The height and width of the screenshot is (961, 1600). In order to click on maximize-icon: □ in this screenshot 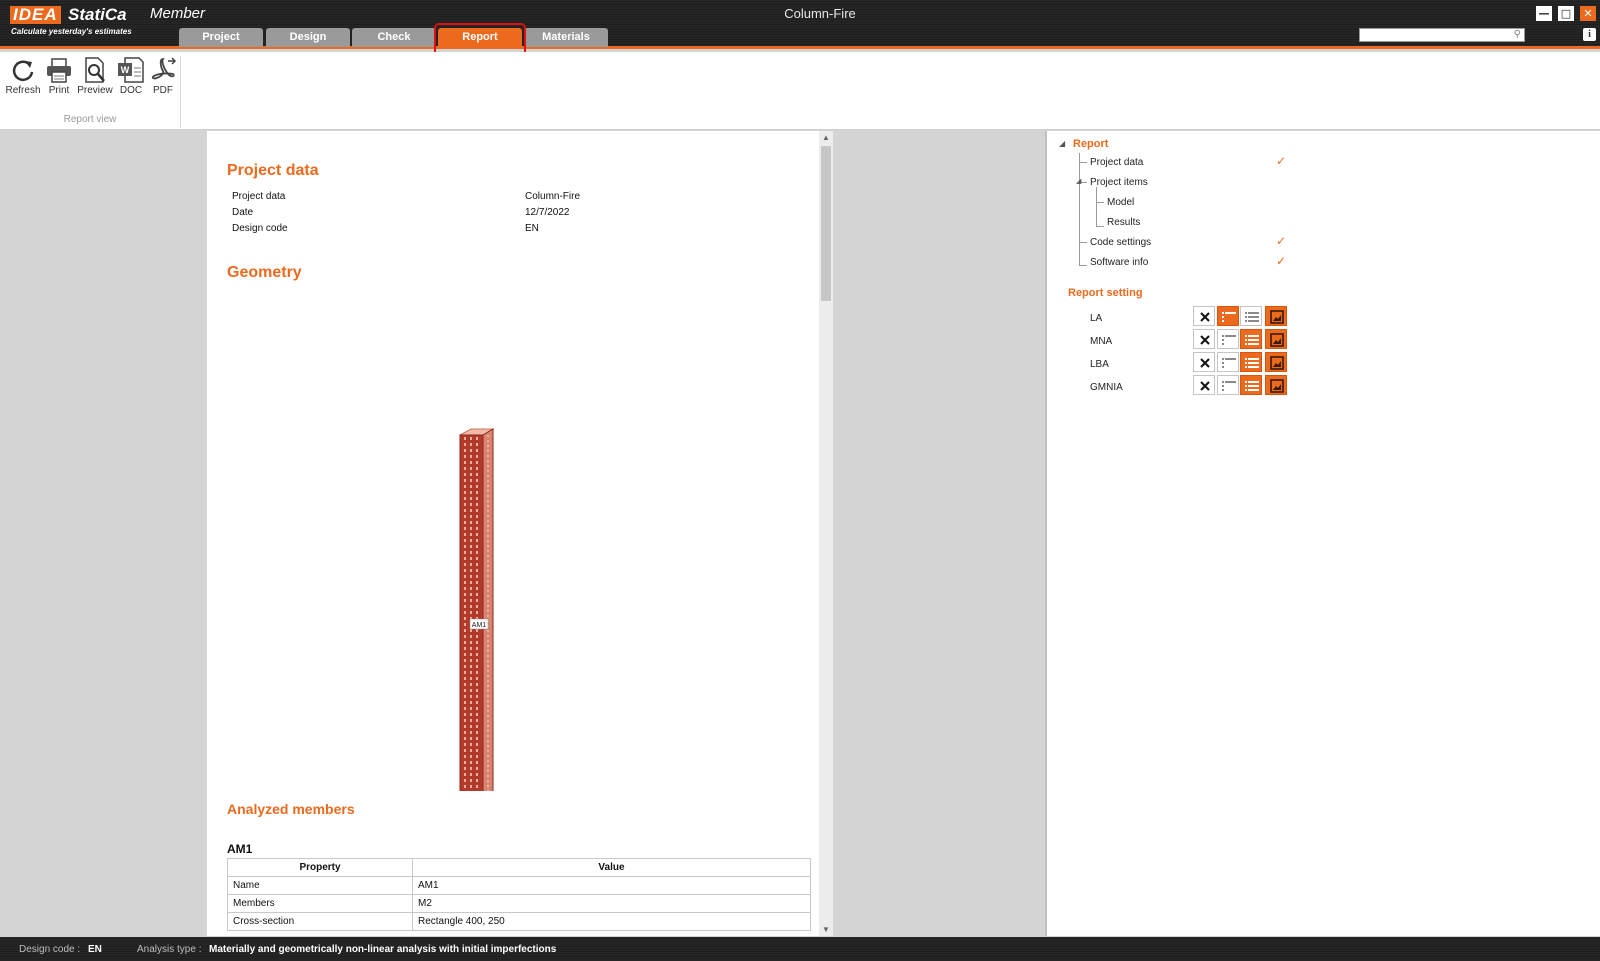, I will do `click(1566, 13)`.